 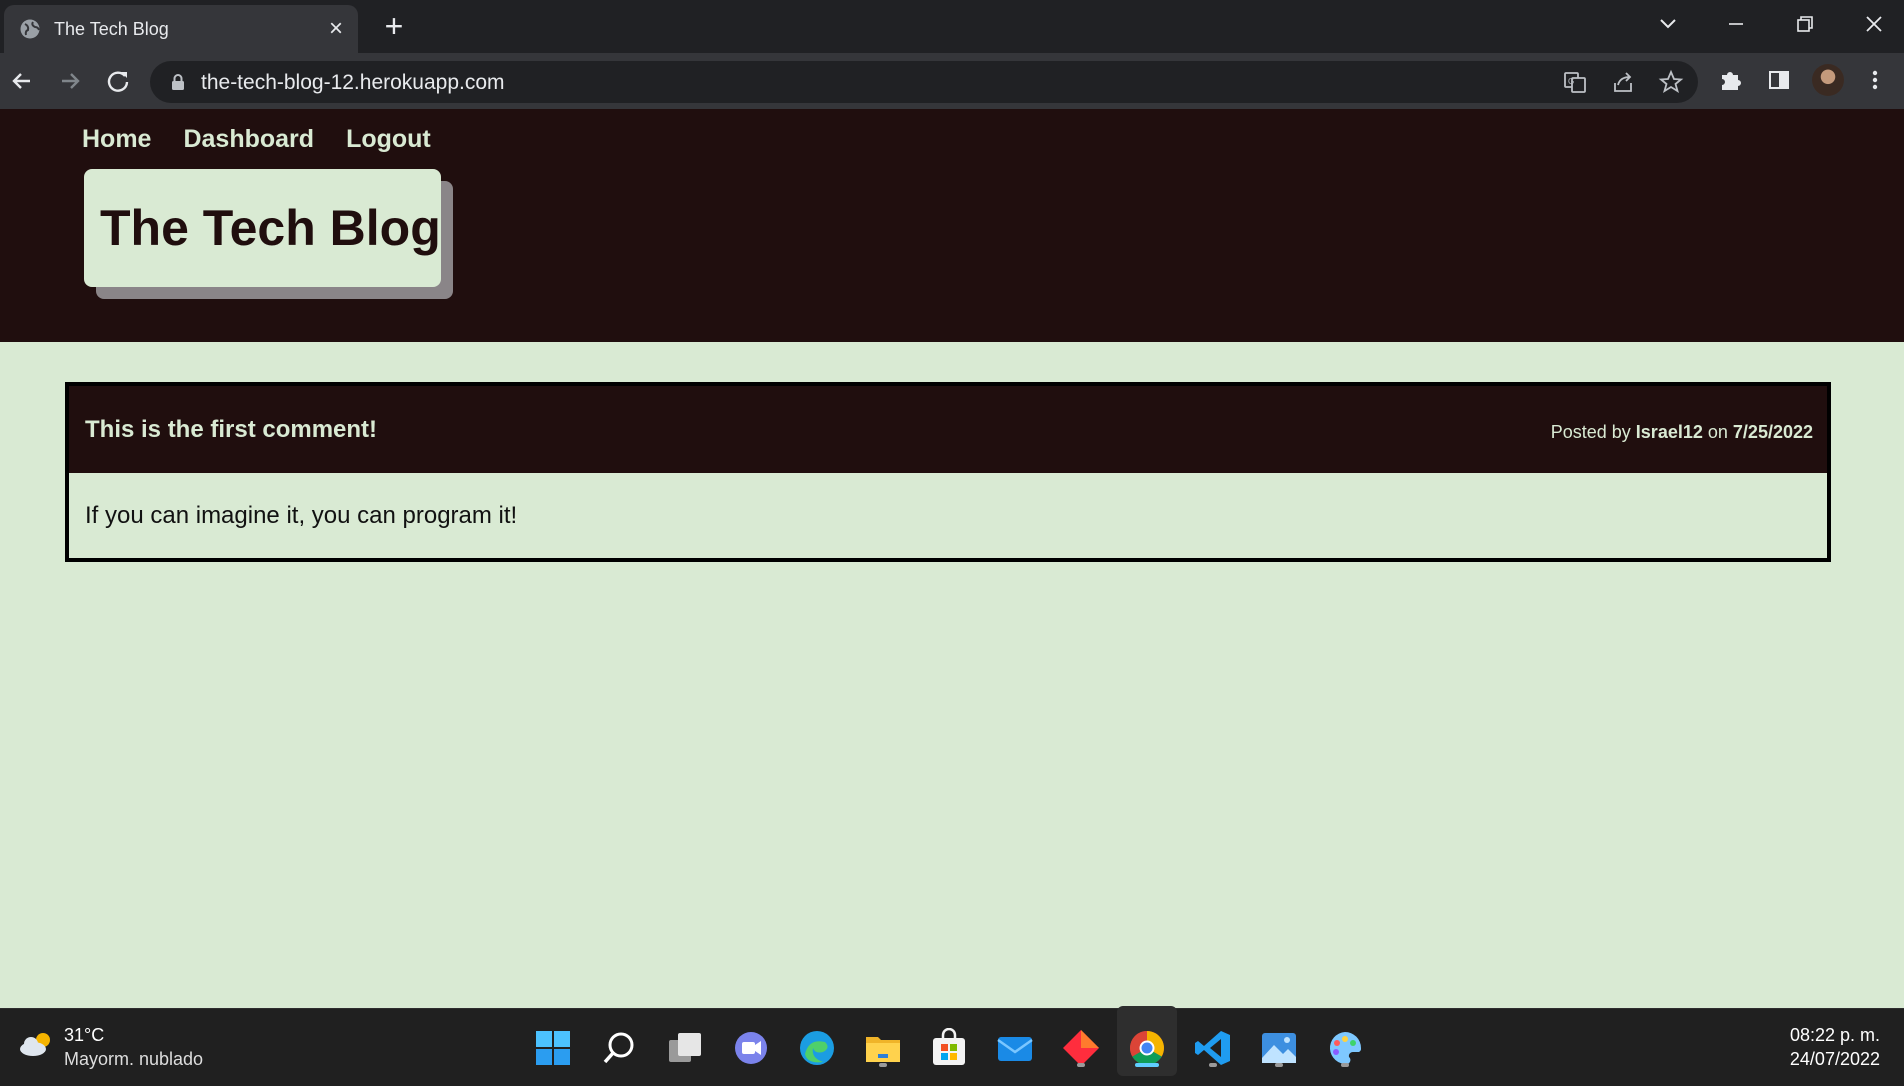 I want to click on clock-time: 08:22 p. m., so click(x=1835, y=1035).